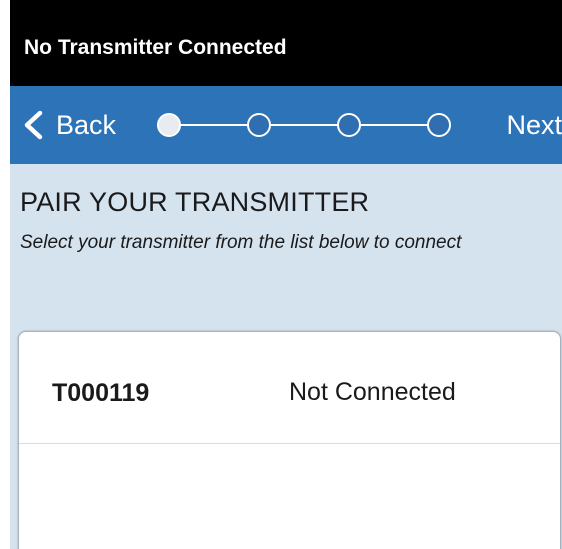 The image size is (562, 549). What do you see at coordinates (155, 47) in the screenshot?
I see `connection-status-text: No Transmitter Connected` at bounding box center [155, 47].